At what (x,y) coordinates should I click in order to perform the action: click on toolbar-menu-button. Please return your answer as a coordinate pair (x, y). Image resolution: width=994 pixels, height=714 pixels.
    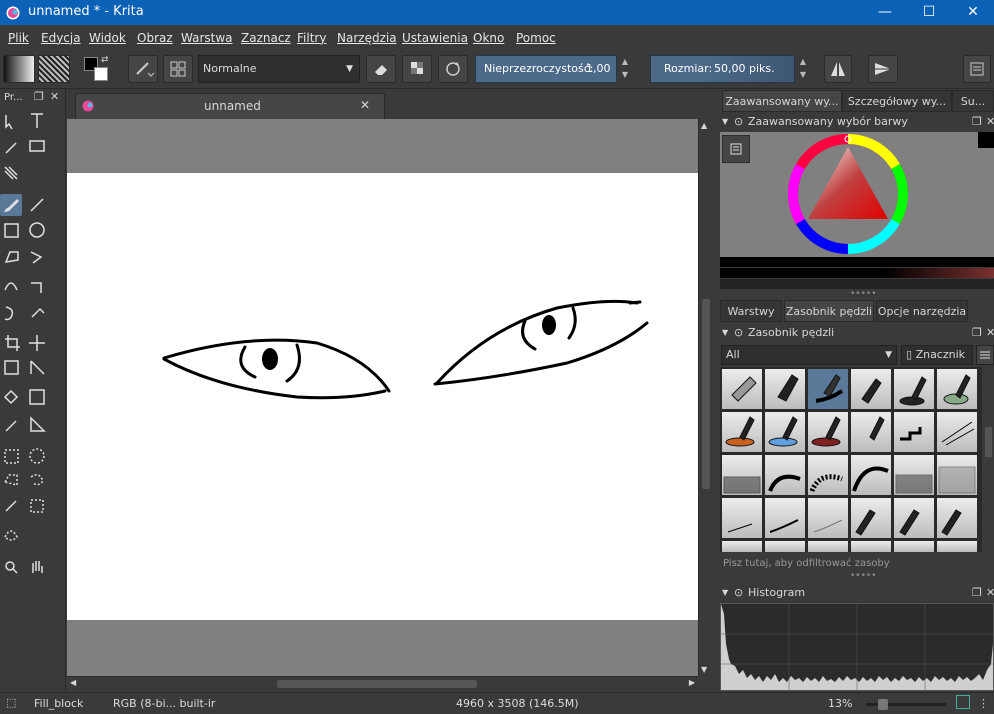
    Looking at the image, I should click on (977, 69).